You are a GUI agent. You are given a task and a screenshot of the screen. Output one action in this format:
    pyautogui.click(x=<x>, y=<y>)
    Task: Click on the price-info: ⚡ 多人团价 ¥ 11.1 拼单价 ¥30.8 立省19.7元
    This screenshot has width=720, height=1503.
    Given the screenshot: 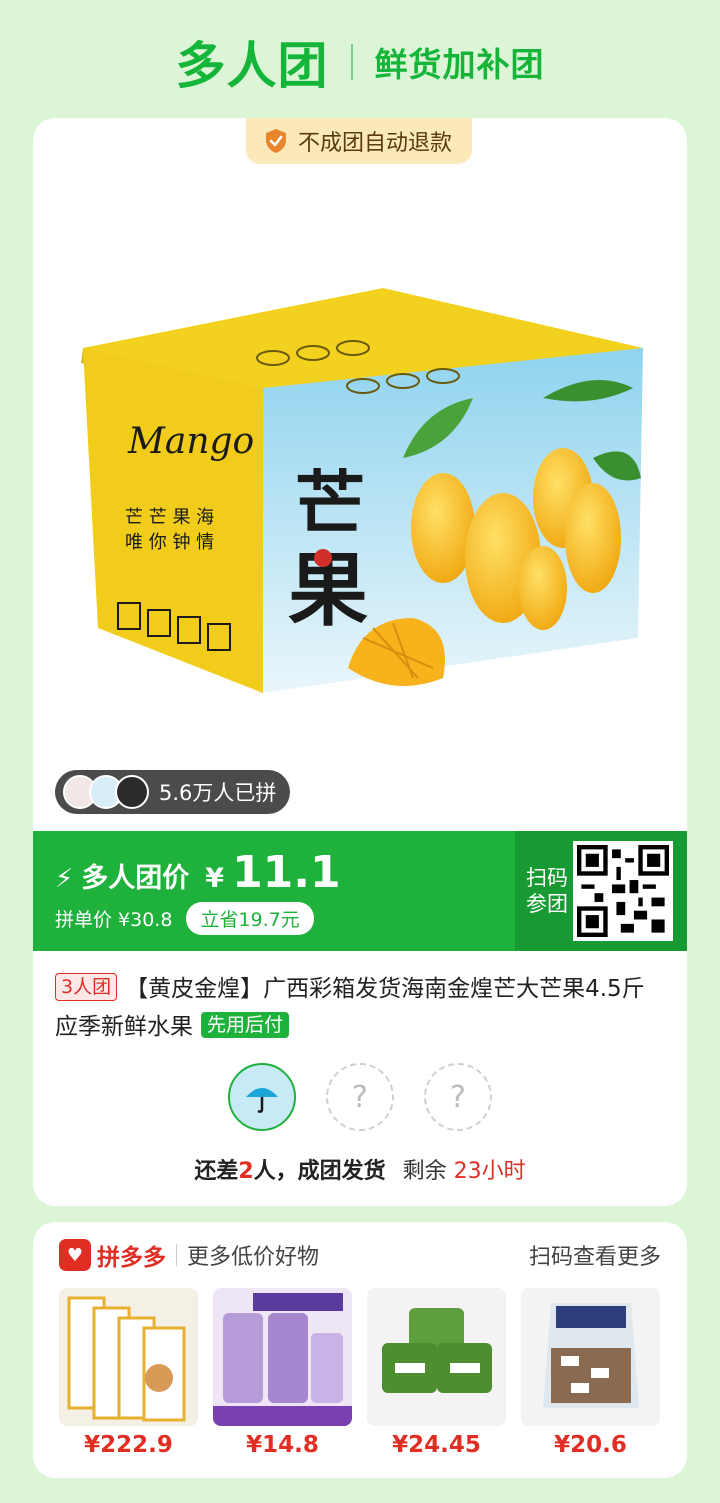 What is the action you would take?
    pyautogui.click(x=198, y=891)
    